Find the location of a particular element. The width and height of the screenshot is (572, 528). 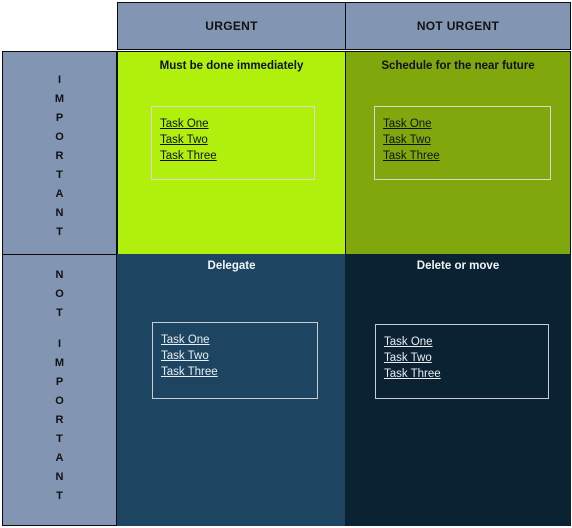

row-header-not-important: NOTIMPORTANT is located at coordinates (59, 390).